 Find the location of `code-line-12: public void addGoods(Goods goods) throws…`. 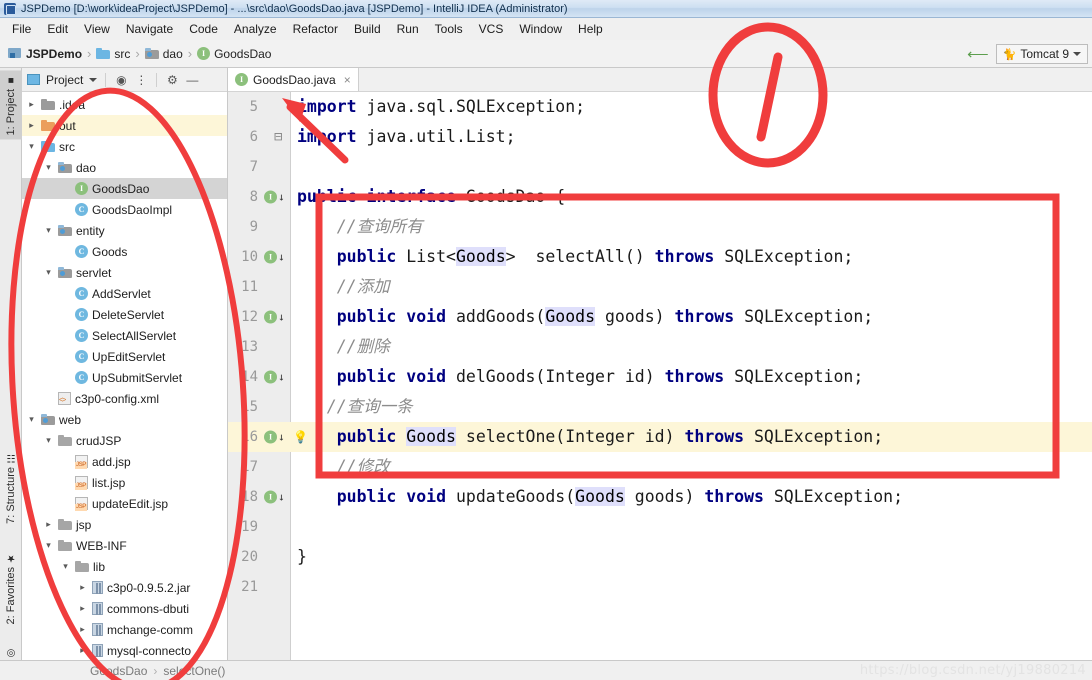

code-line-12: public void addGoods(Goods goods) throws… is located at coordinates (691, 317).